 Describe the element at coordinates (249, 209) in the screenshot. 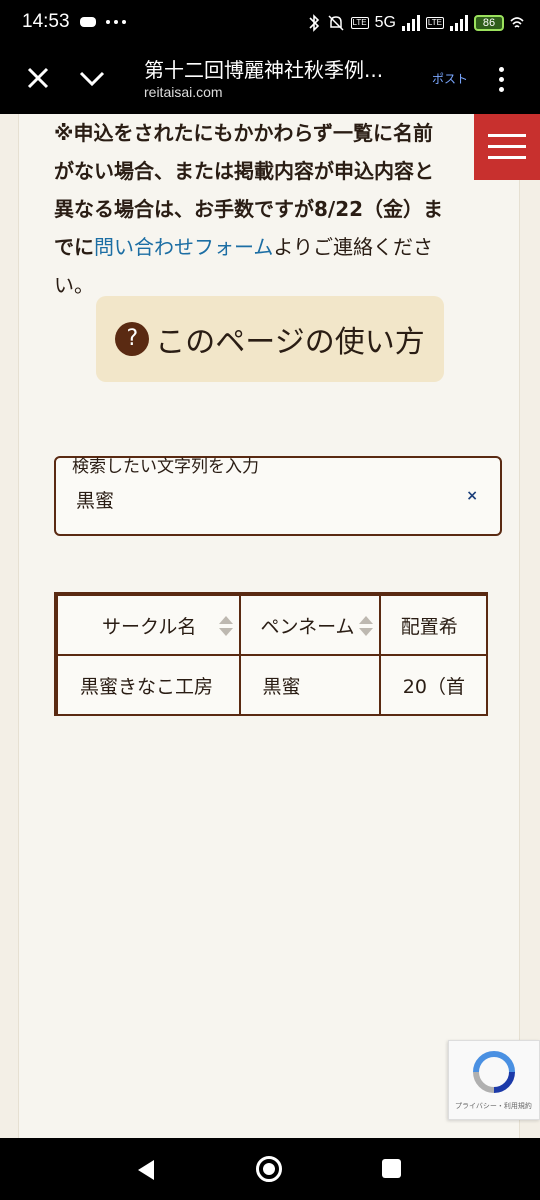

I see `notice-line-3: 異なる場合は、お手数ですが8/22（金）ま` at that location.